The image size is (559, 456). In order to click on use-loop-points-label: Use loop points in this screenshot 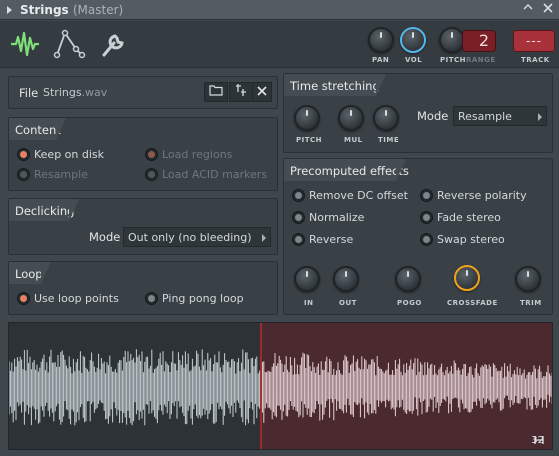, I will do `click(76, 298)`.